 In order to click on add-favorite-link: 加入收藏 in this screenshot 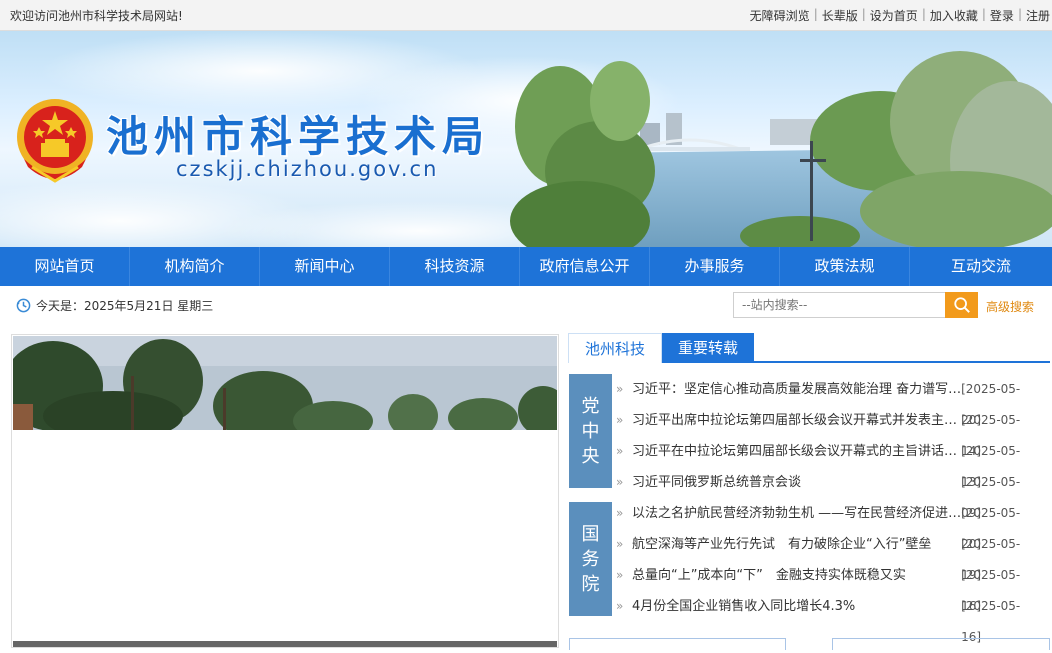, I will do `click(954, 15)`.